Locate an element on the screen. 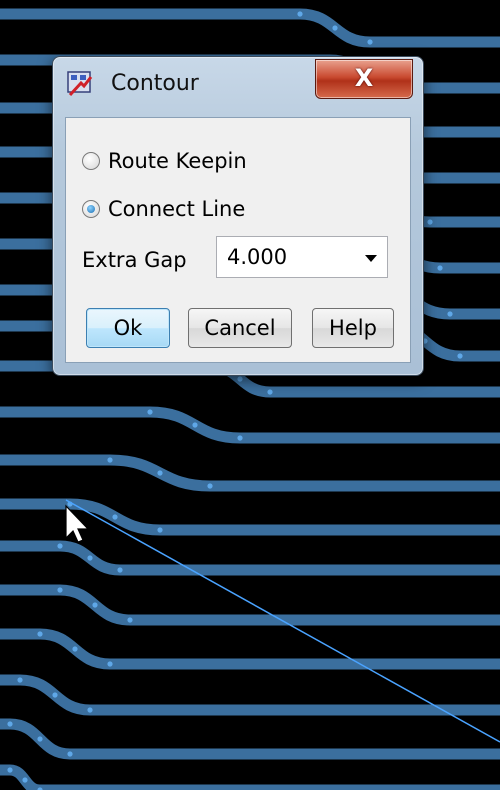  dropdown-arrow-icon is located at coordinates (371, 258).